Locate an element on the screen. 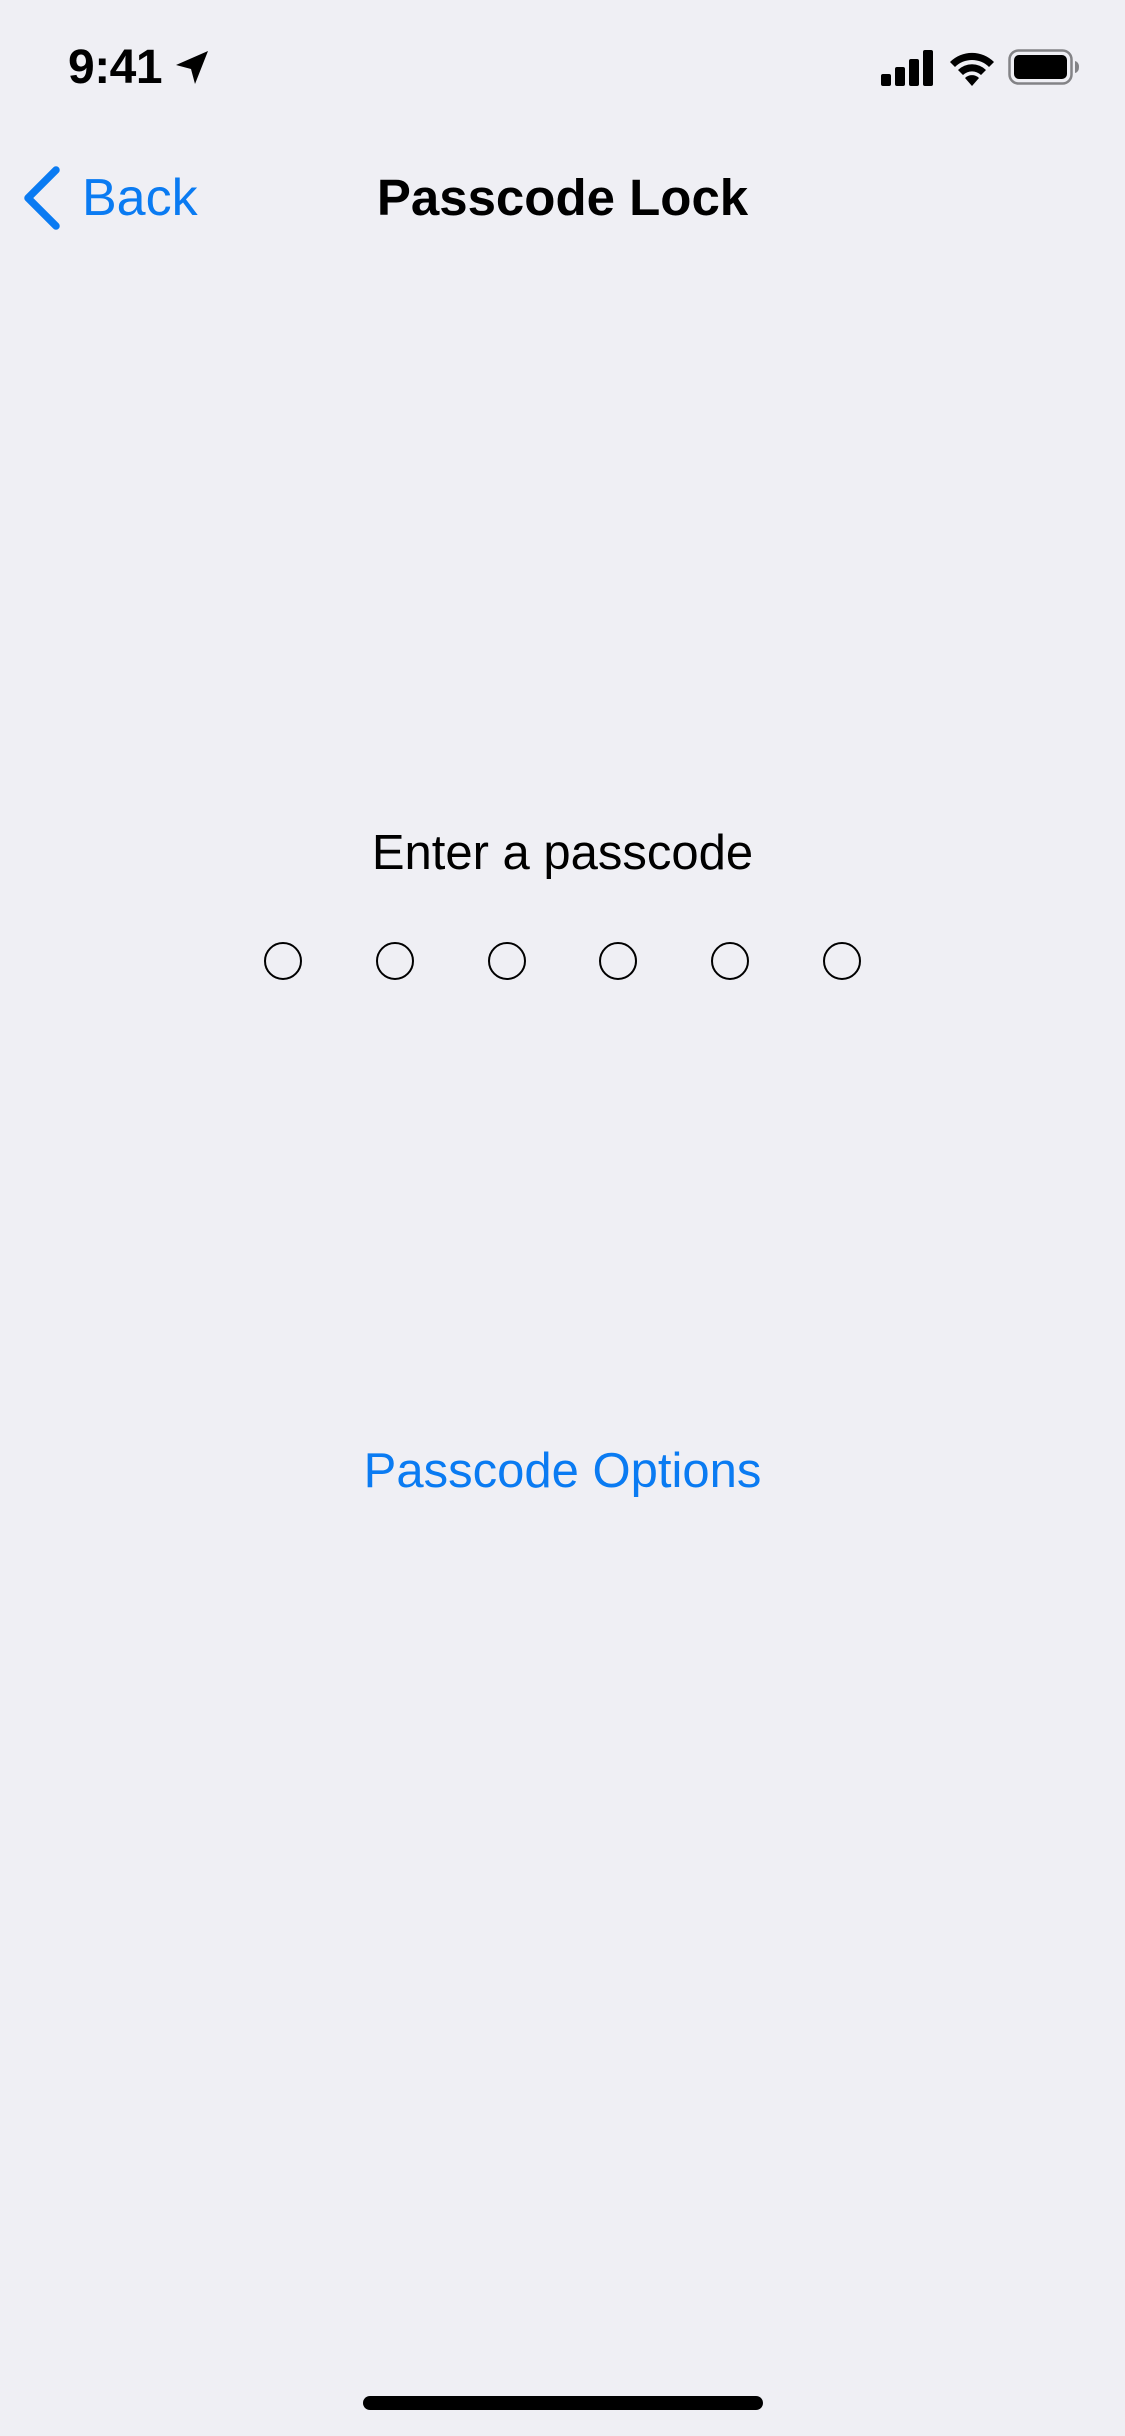 The width and height of the screenshot is (1125, 2436). status-bar: 9:41 is located at coordinates (562, 66).